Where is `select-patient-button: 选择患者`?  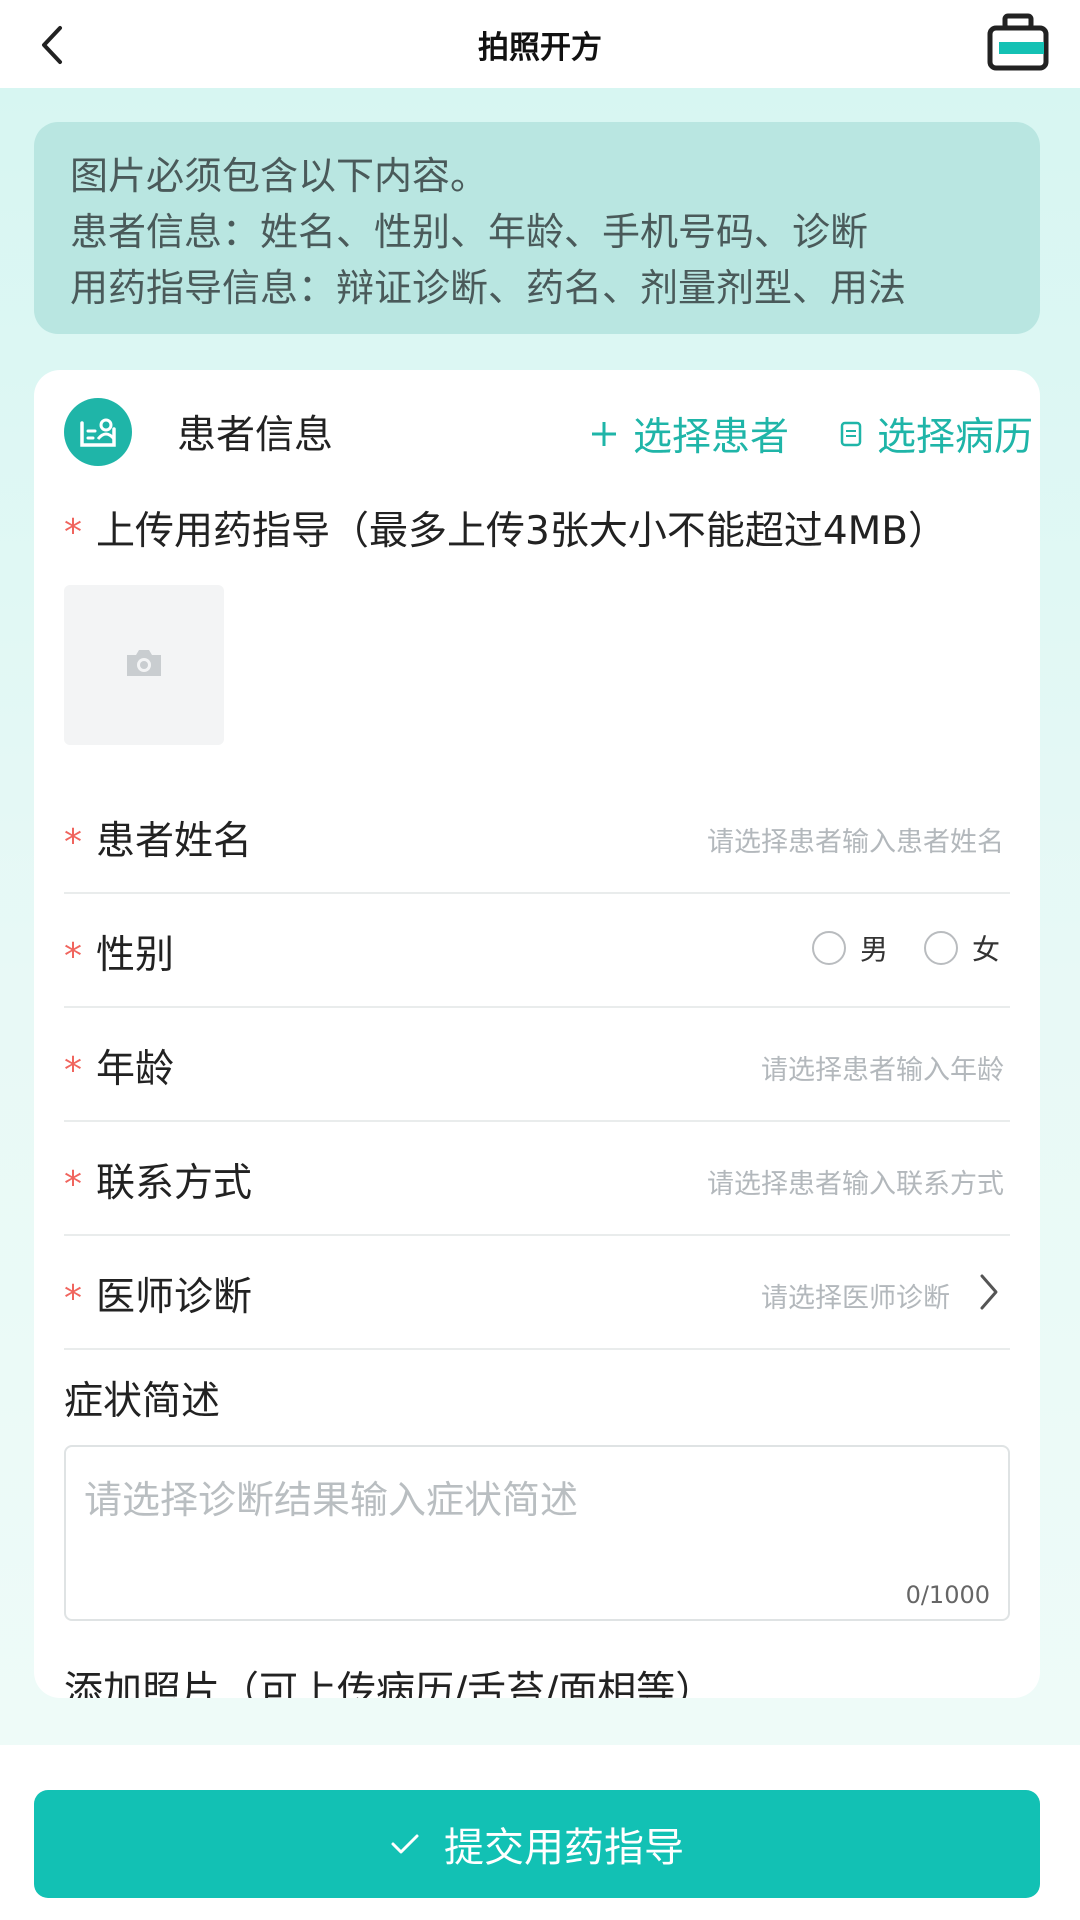 select-patient-button: 选择患者 is located at coordinates (689, 434).